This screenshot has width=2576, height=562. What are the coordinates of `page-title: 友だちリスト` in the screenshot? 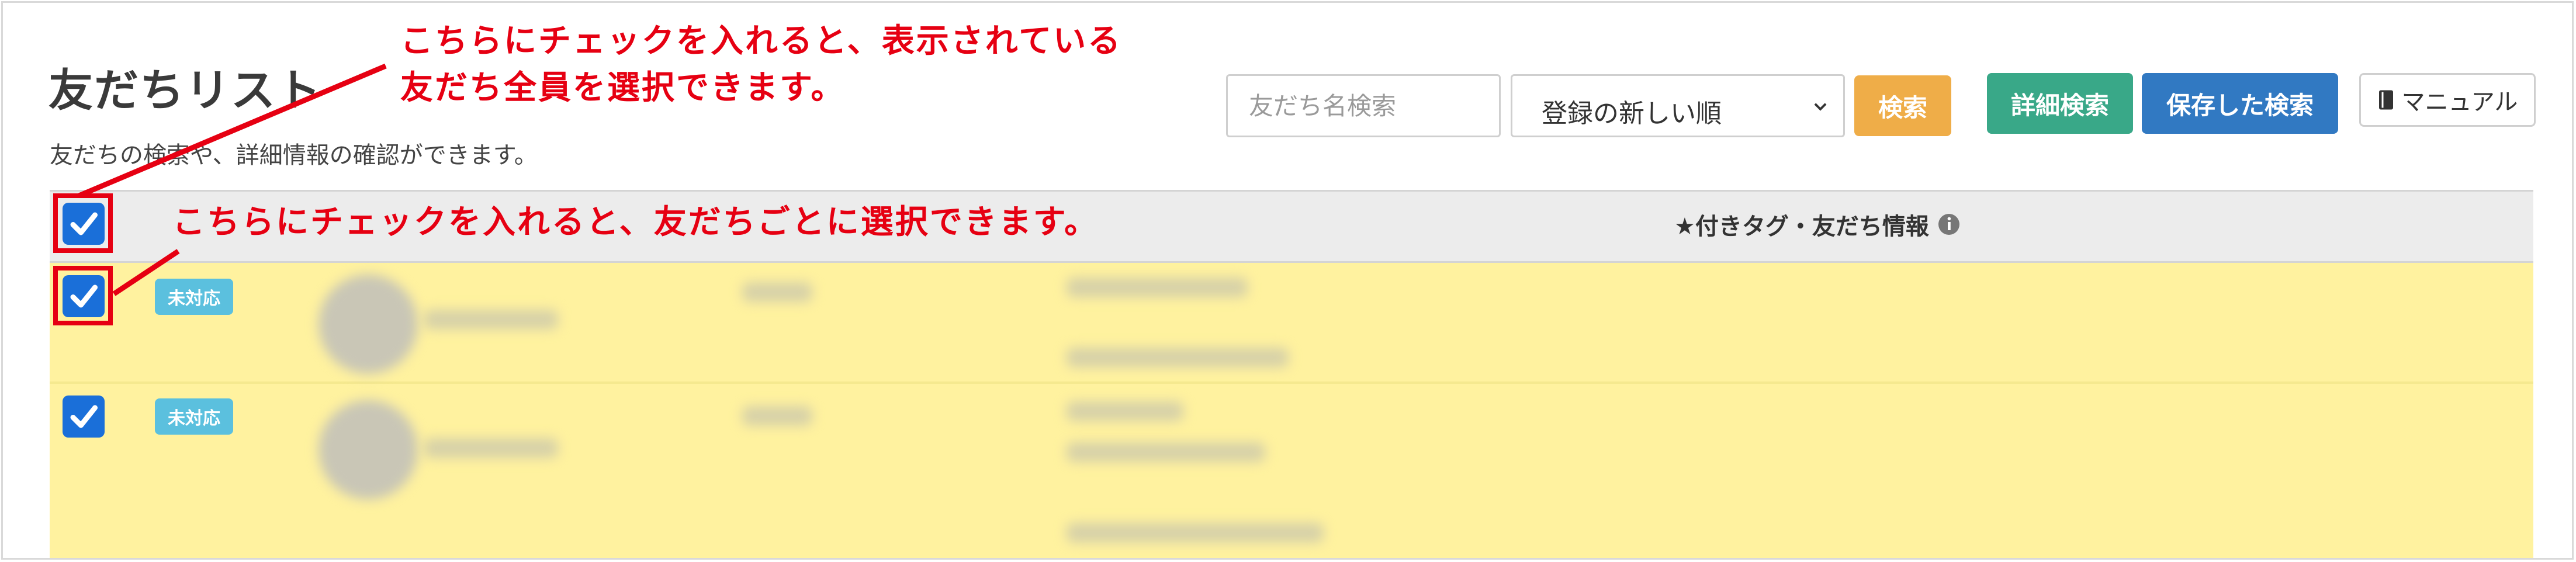 It's located at (185, 90).